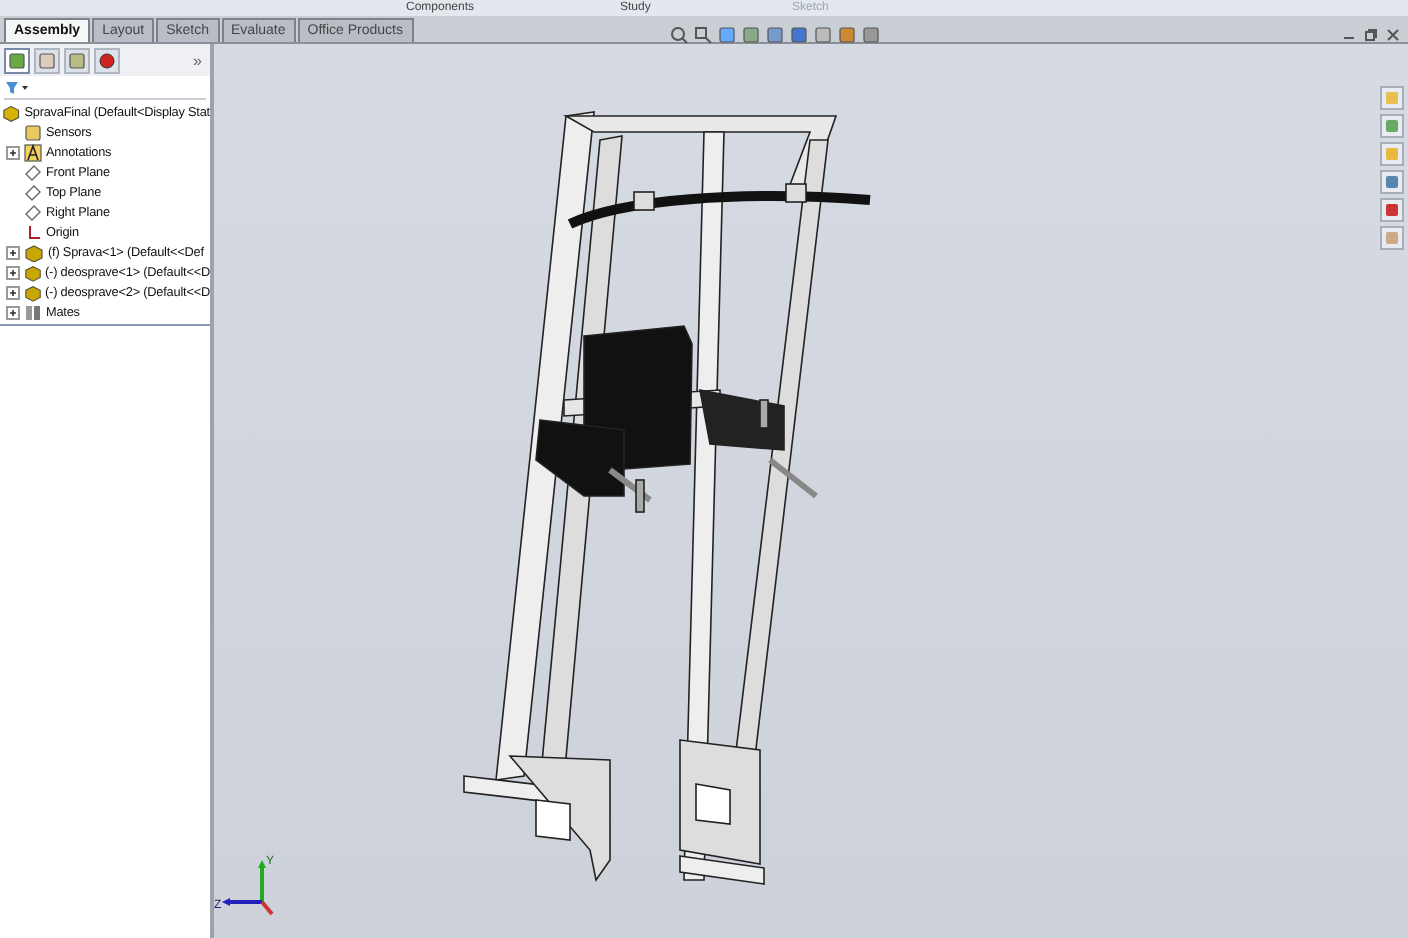 The image size is (1408, 938). Describe the element at coordinates (33, 232) in the screenshot. I see `origin-icon` at that location.